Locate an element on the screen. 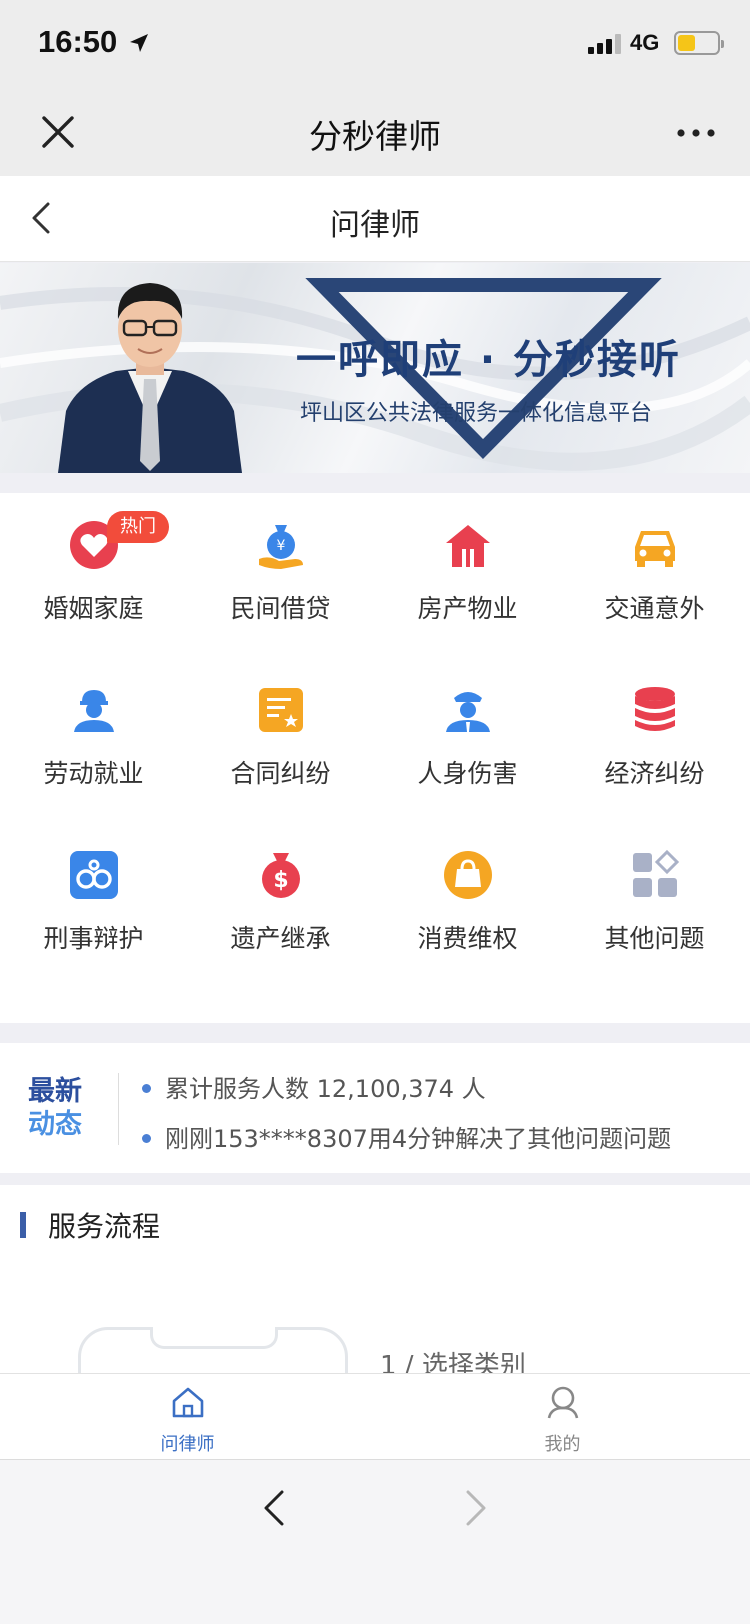 The image size is (750, 1624). news-item: 刚刚153****8307用4分钟解决了其他问题问题 is located at coordinates (406, 1136).